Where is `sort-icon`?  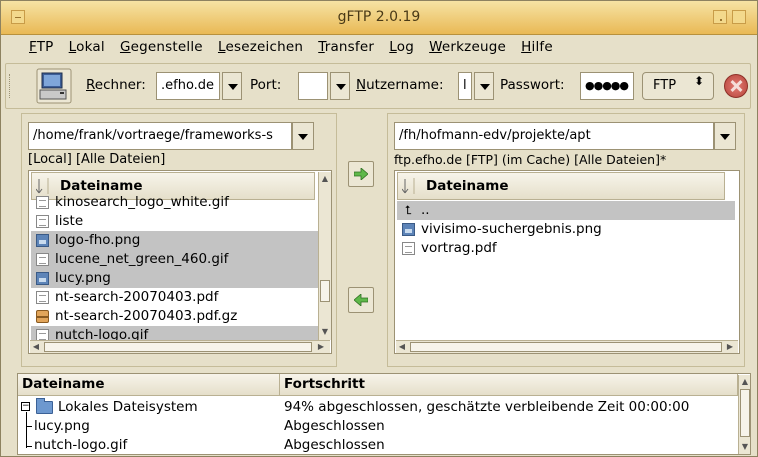
sort-icon is located at coordinates (408, 186).